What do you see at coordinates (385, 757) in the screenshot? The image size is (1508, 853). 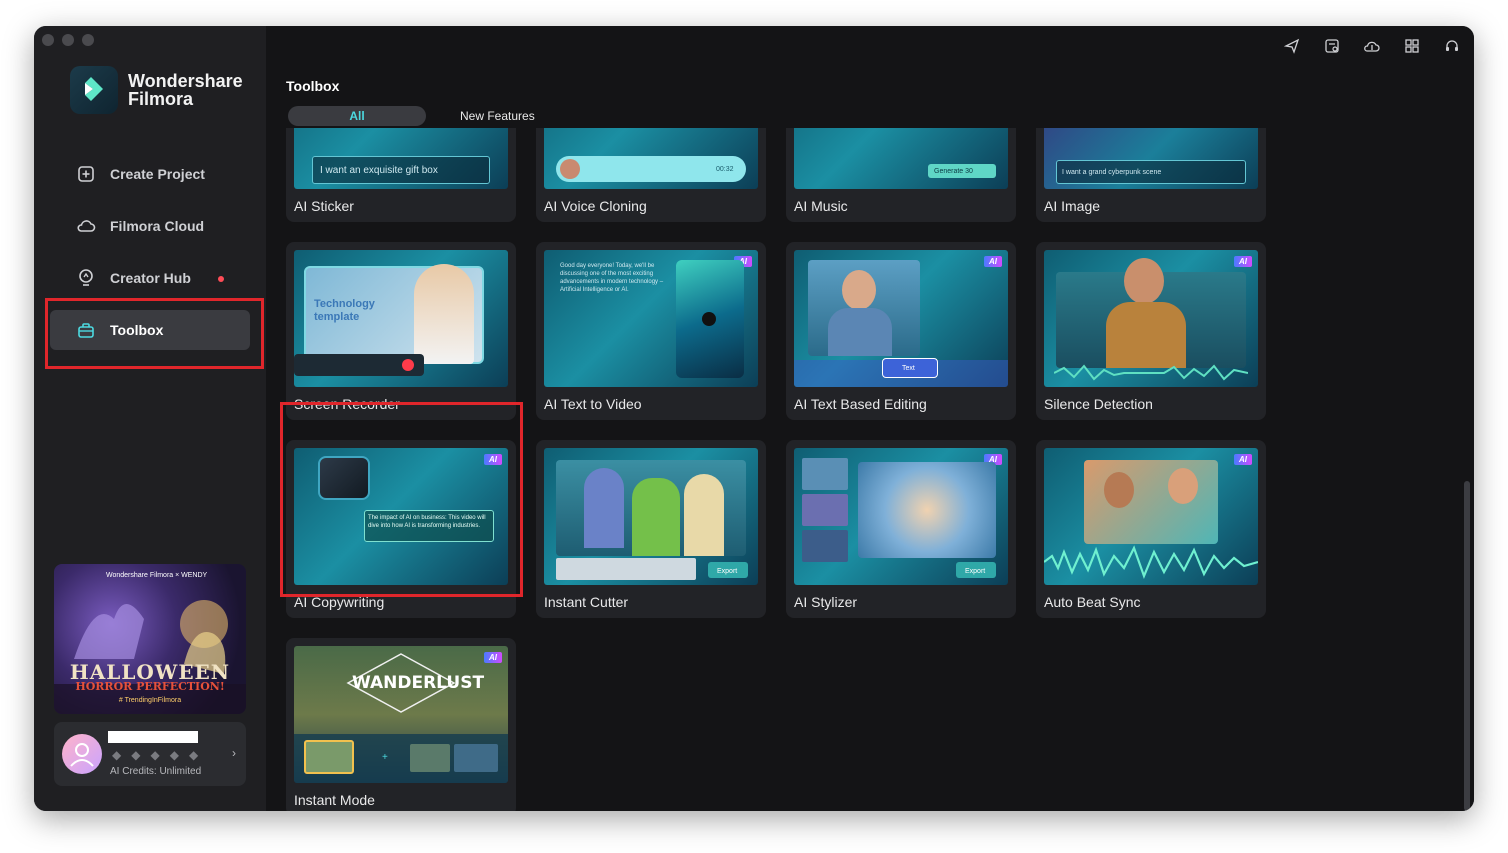 I see `add-clip-icon: +` at bounding box center [385, 757].